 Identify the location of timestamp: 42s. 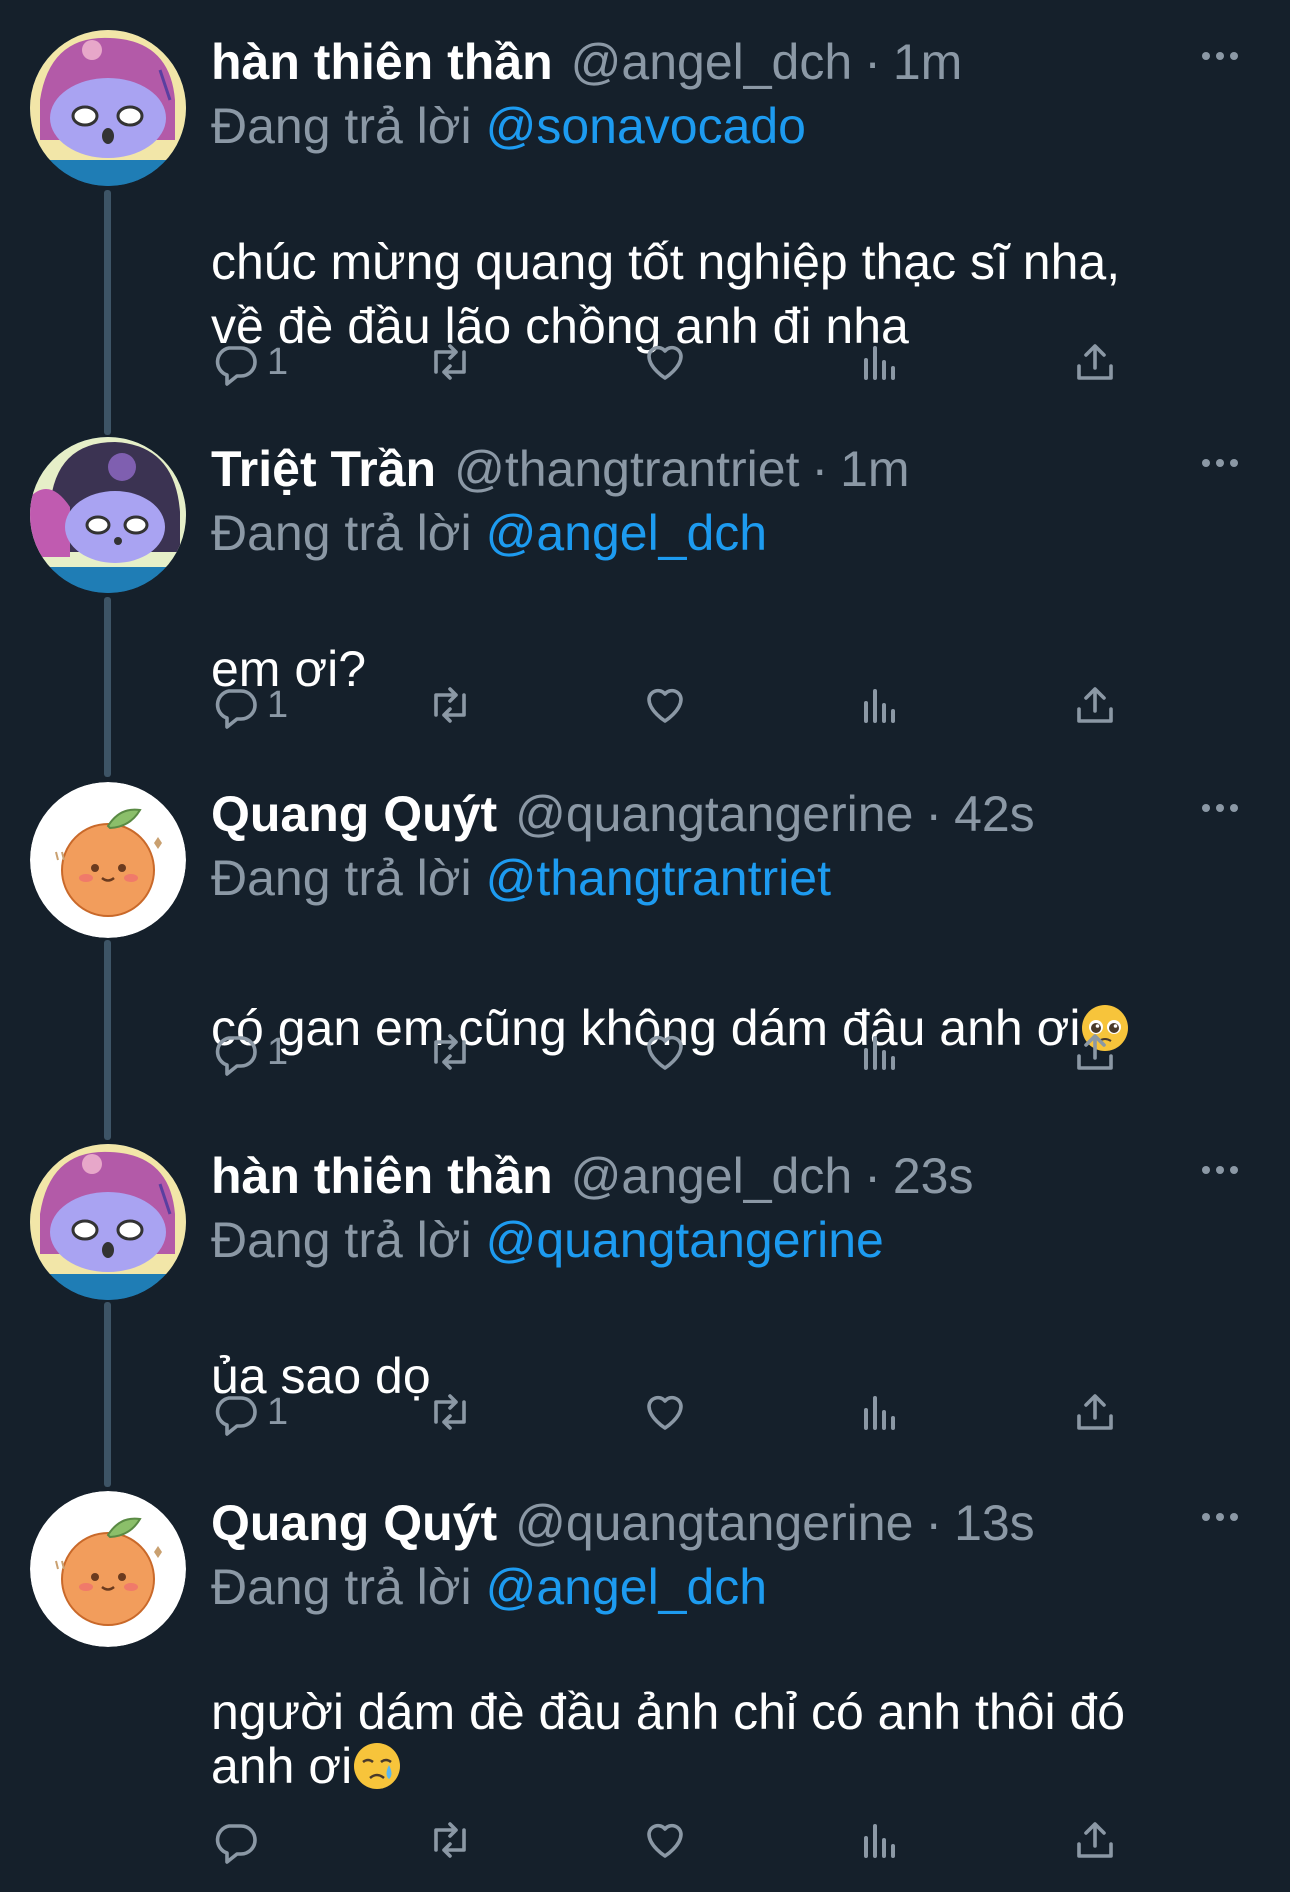
(994, 814).